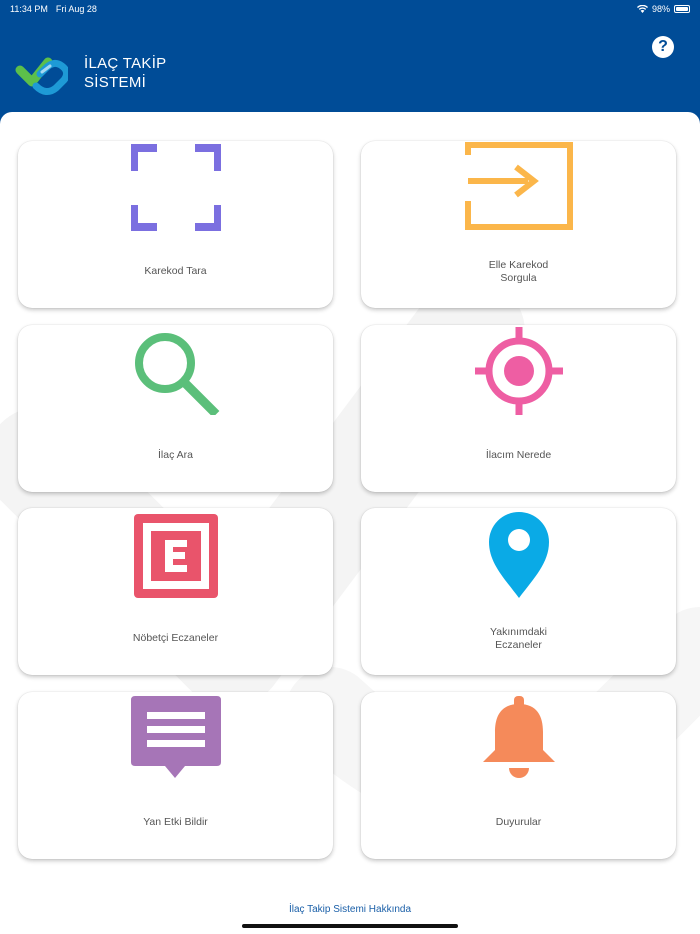  I want to click on battery-icon, so click(682, 9).